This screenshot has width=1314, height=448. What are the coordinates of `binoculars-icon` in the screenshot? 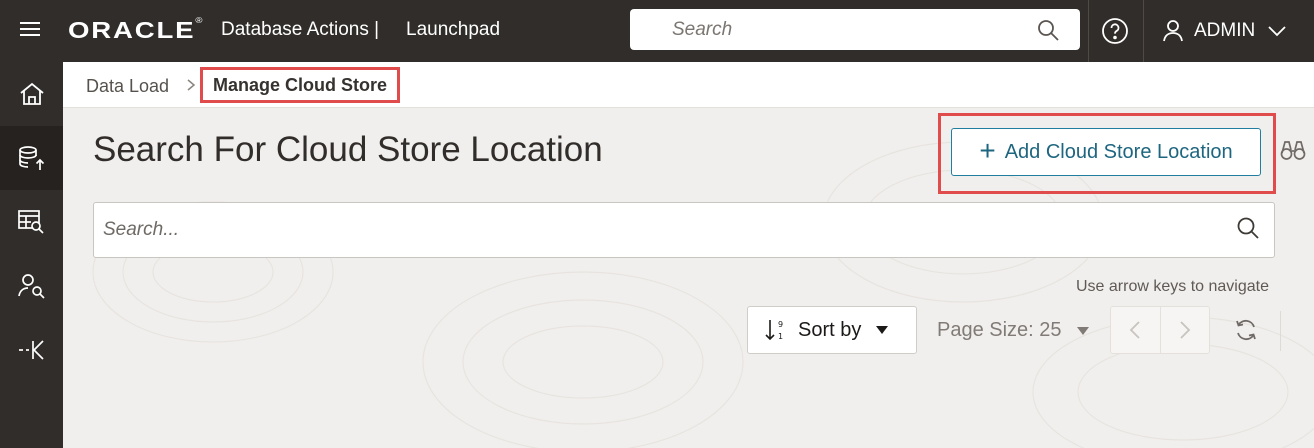 It's located at (1293, 150).